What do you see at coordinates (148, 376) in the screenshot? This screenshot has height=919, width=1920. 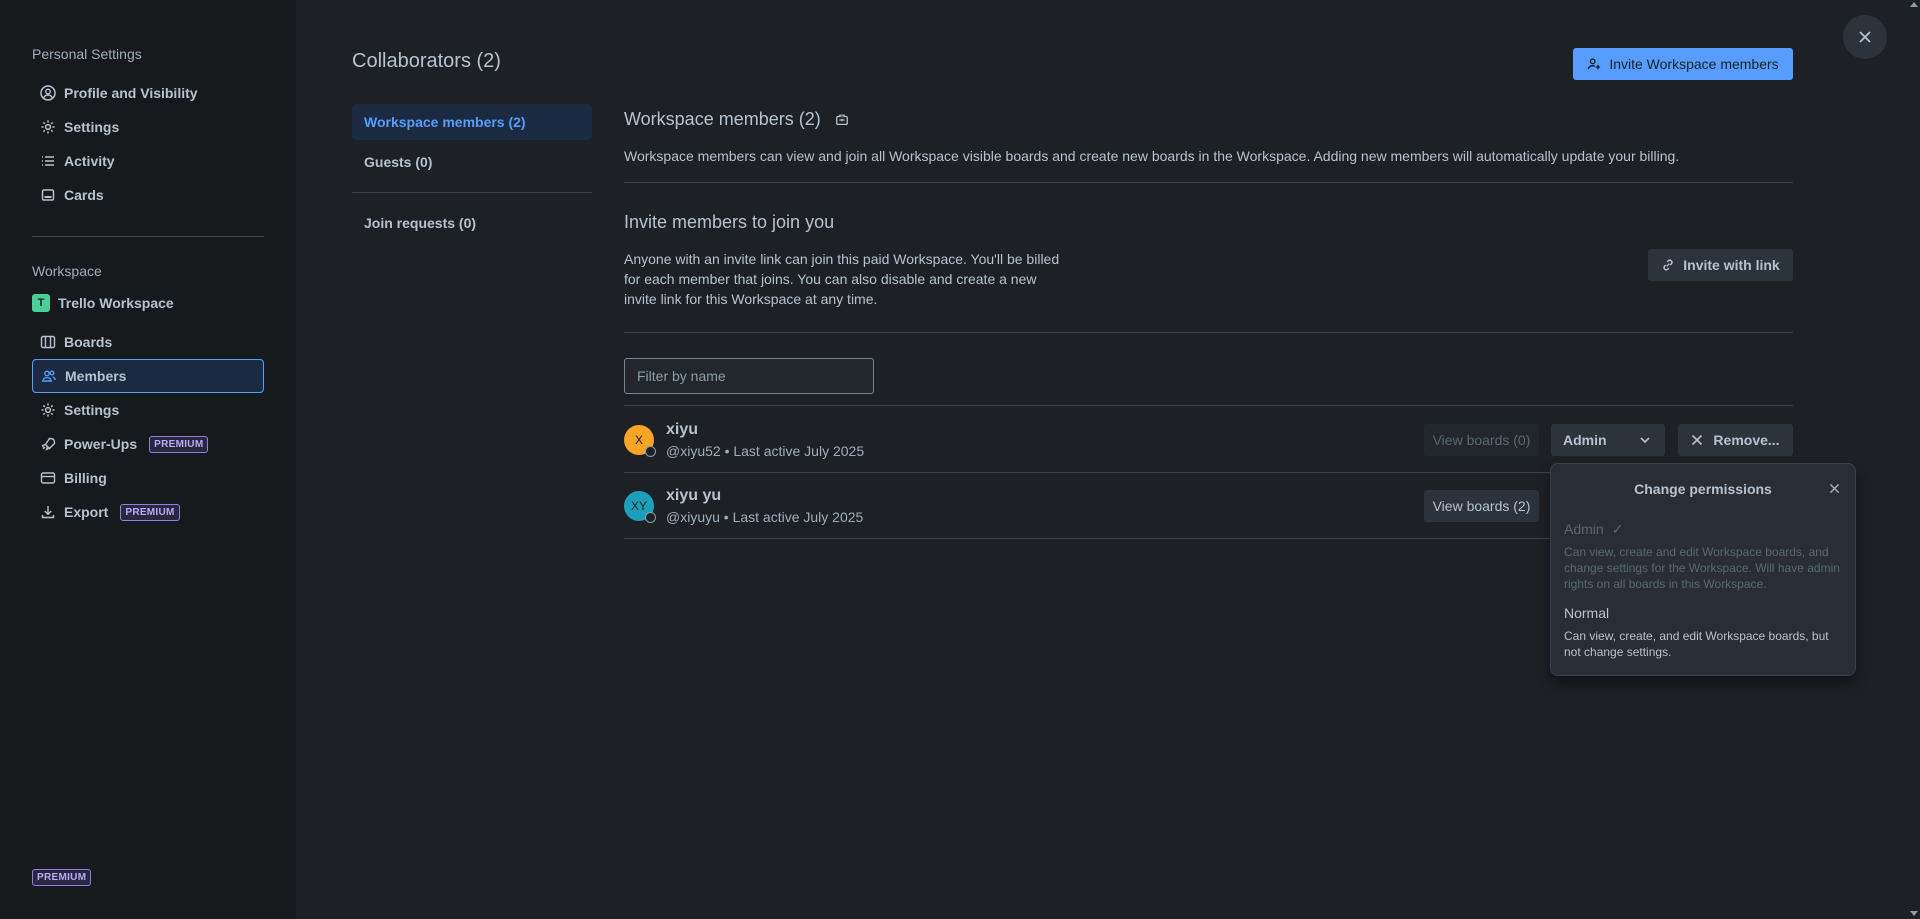 I see `sidebar-item-members: Members` at bounding box center [148, 376].